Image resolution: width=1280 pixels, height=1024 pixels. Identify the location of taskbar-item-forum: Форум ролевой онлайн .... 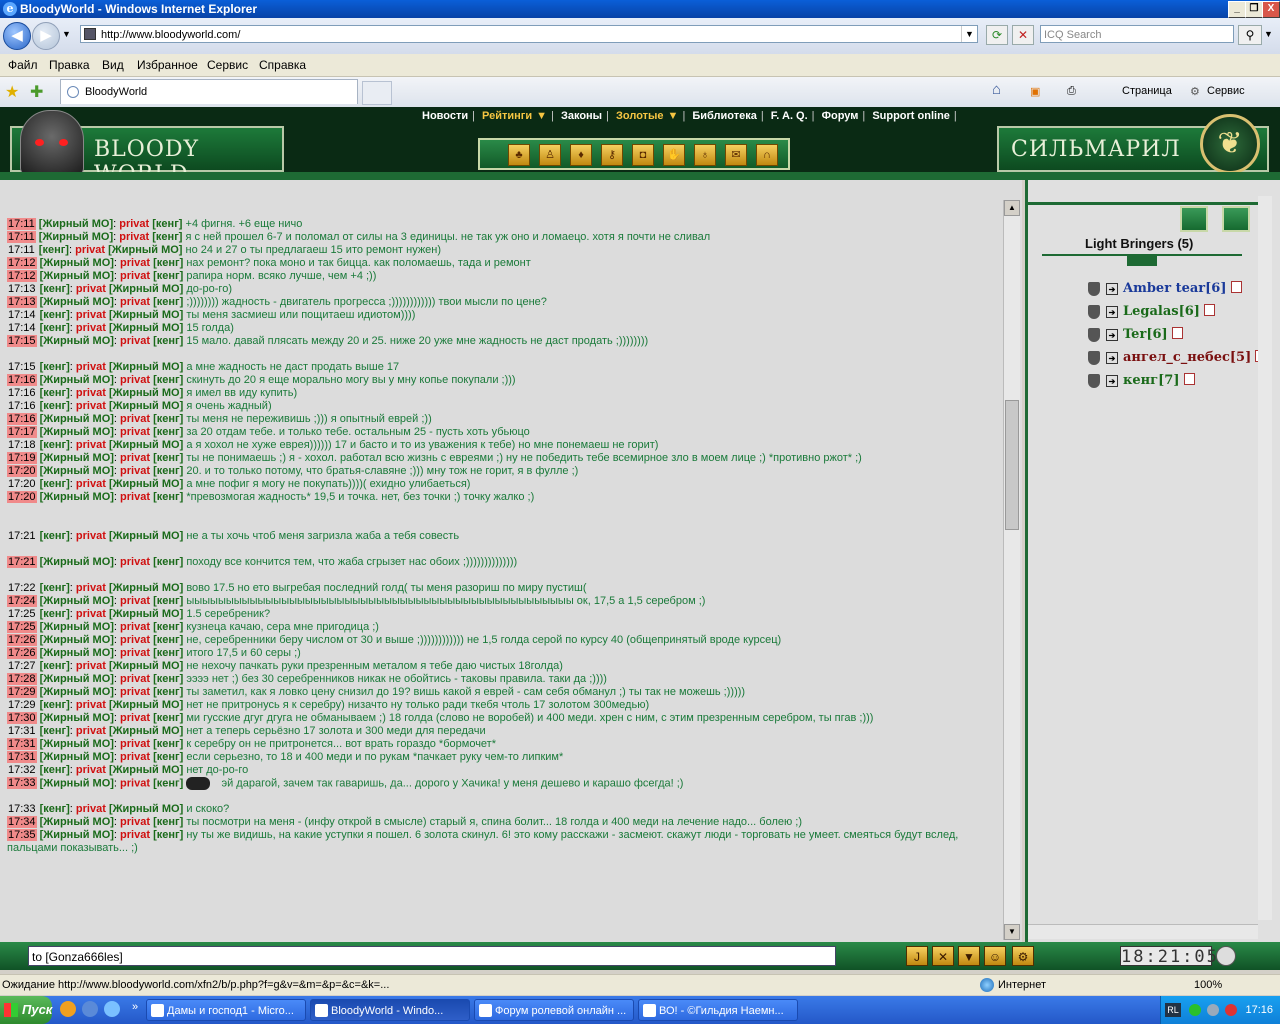
(554, 1010).